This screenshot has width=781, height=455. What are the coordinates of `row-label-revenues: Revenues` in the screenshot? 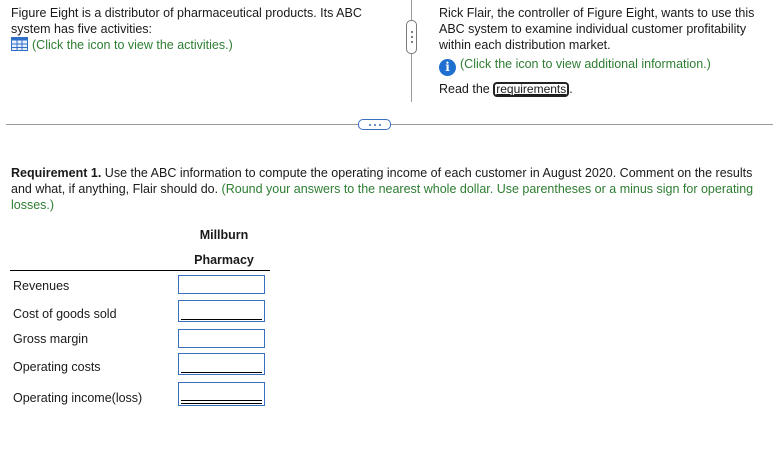 It's located at (41, 286).